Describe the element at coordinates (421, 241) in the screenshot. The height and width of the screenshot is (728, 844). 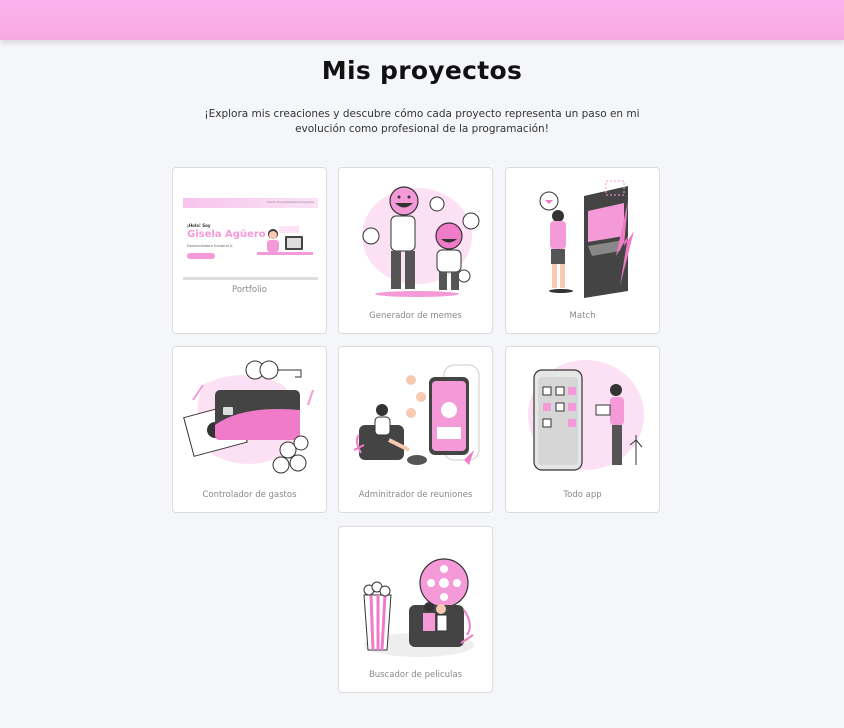
I see `emoji-people-illustration-icon` at that location.